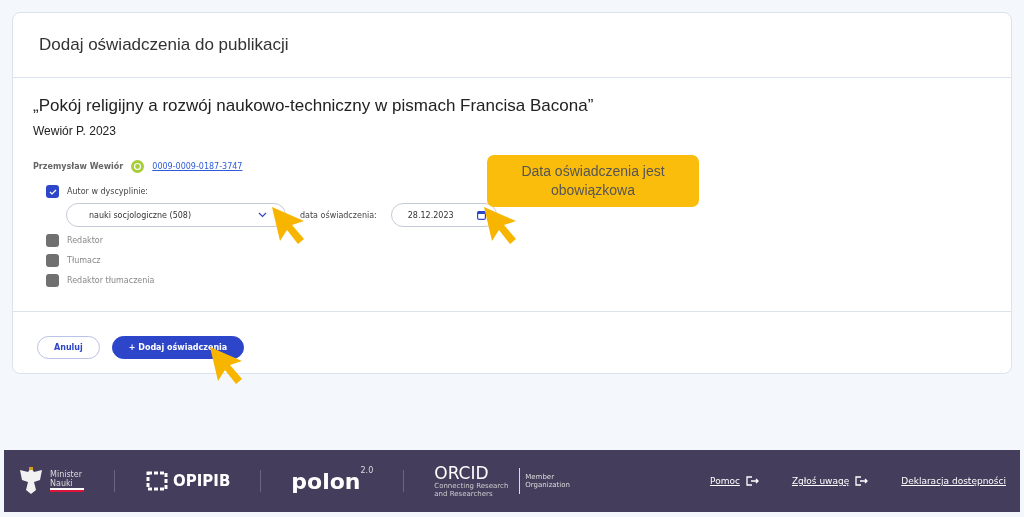  I want to click on opi-logo-text: OPIPIB, so click(202, 481).